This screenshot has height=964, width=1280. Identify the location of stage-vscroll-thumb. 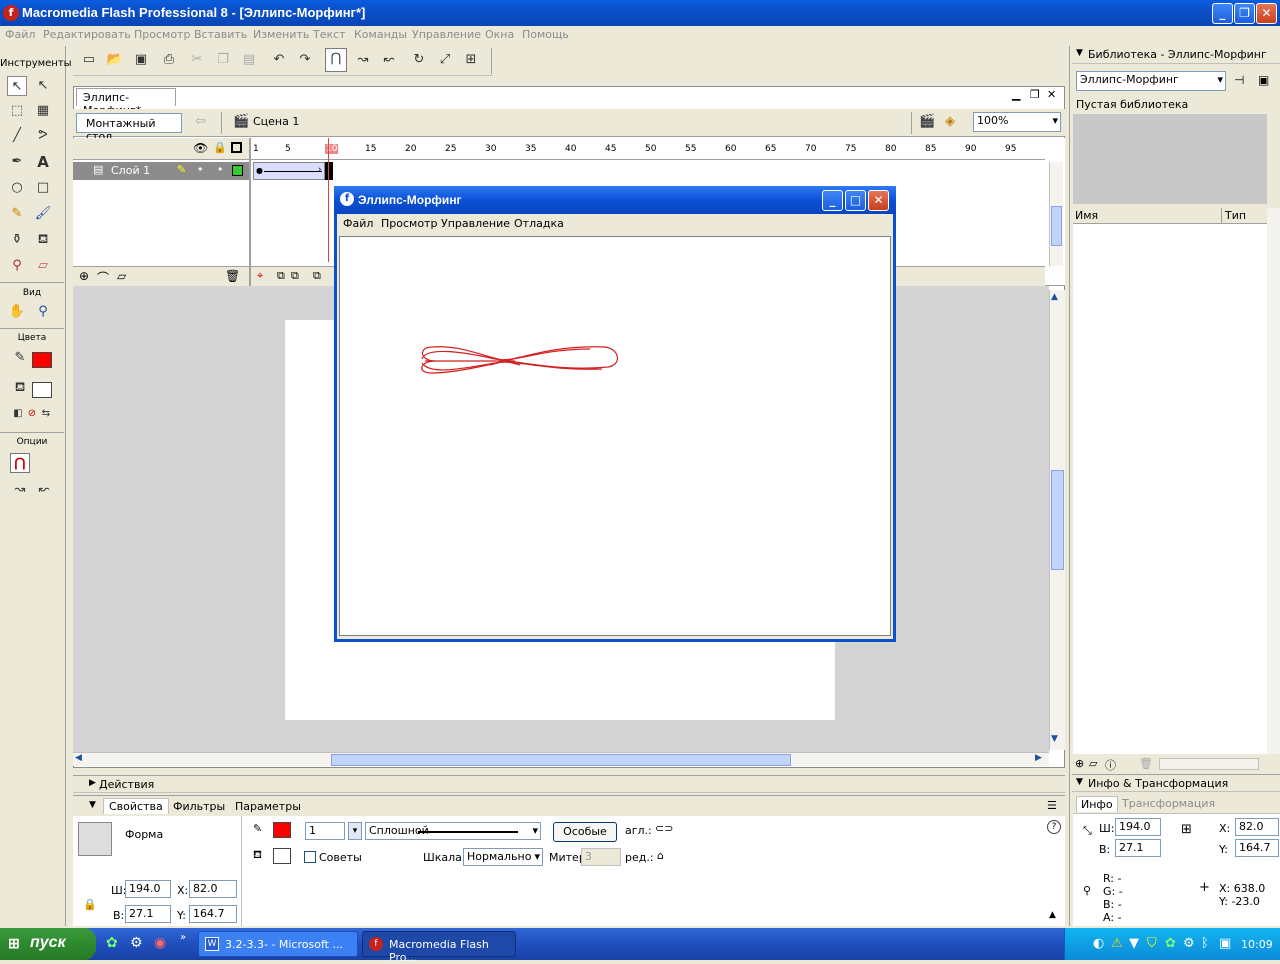
(1057, 520).